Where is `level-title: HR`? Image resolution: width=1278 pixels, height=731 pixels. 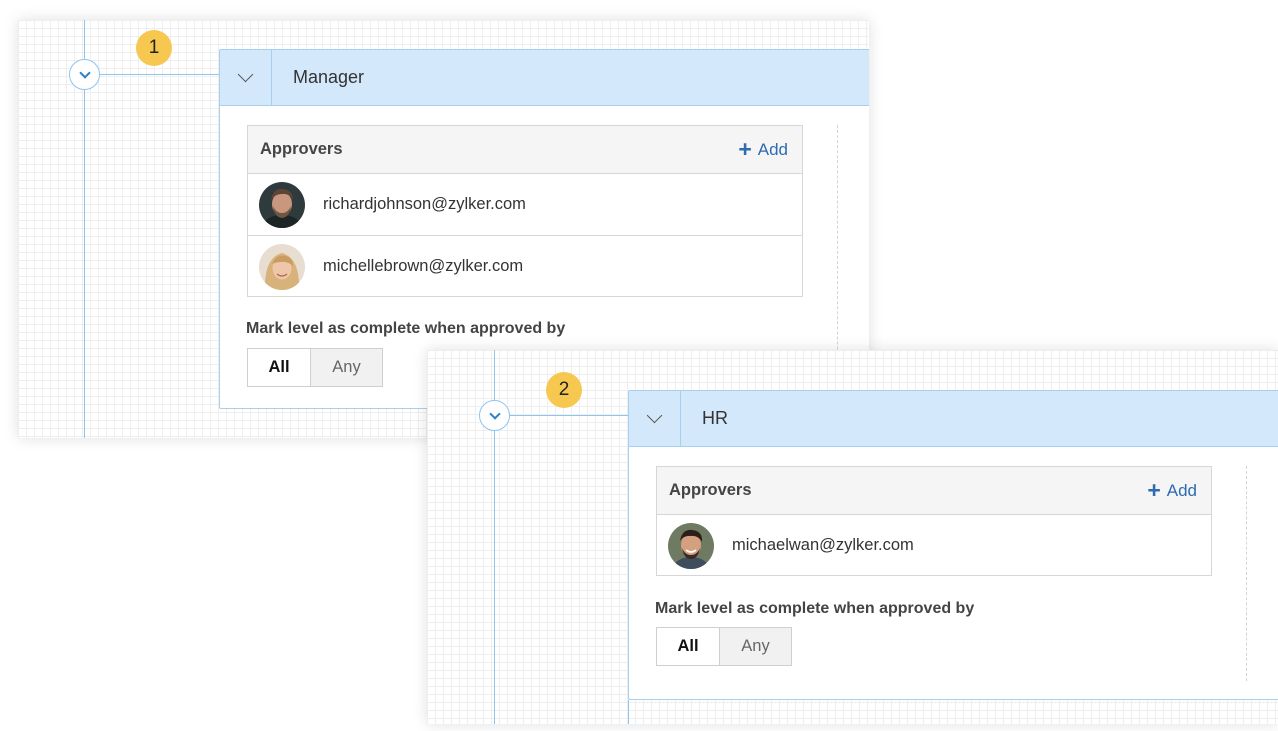 level-title: HR is located at coordinates (715, 418).